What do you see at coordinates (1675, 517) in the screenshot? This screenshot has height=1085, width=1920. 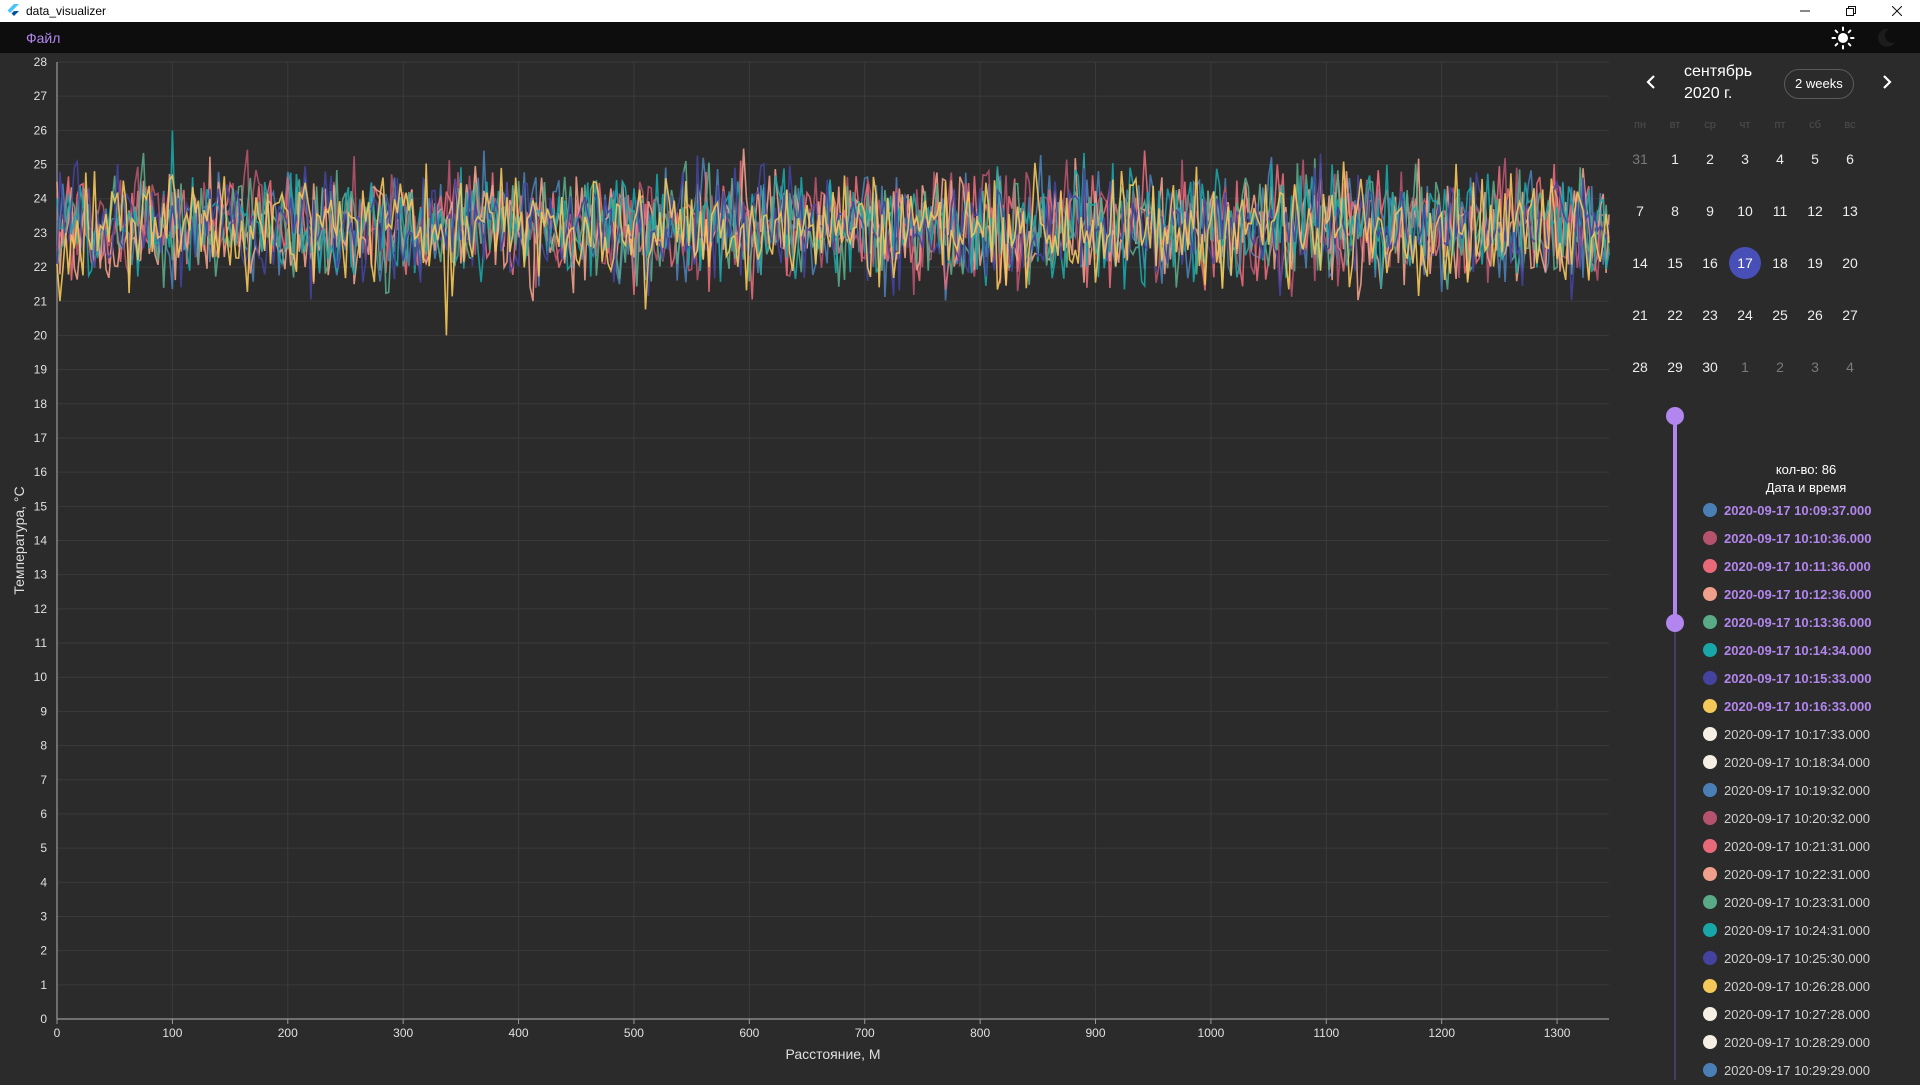 I see `range-slider-track` at bounding box center [1675, 517].